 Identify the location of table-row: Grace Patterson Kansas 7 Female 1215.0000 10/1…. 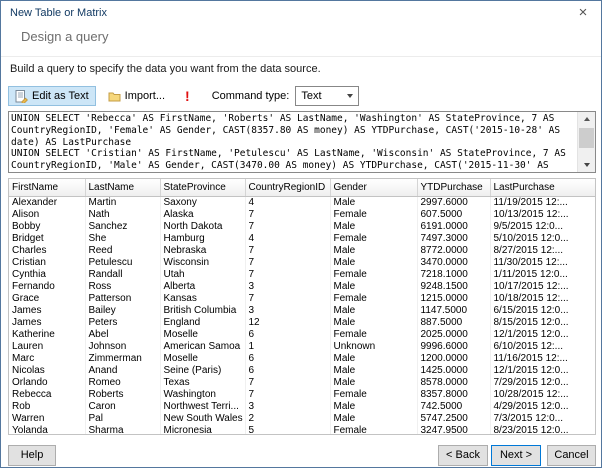
(302, 299).